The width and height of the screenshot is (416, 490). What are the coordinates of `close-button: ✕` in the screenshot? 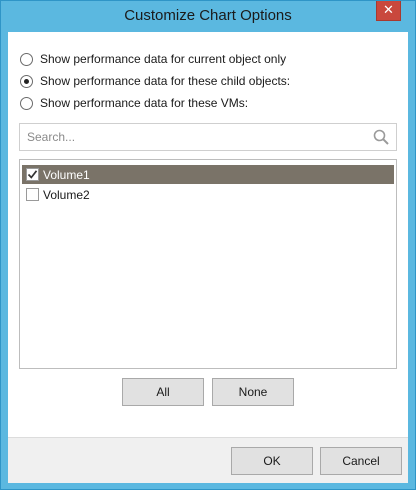 It's located at (388, 11).